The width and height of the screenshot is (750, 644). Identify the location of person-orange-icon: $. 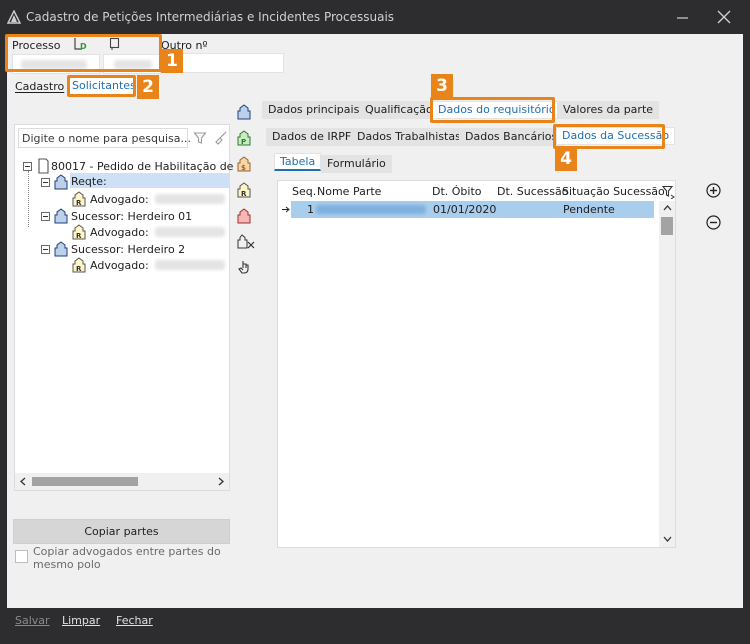
(244, 164).